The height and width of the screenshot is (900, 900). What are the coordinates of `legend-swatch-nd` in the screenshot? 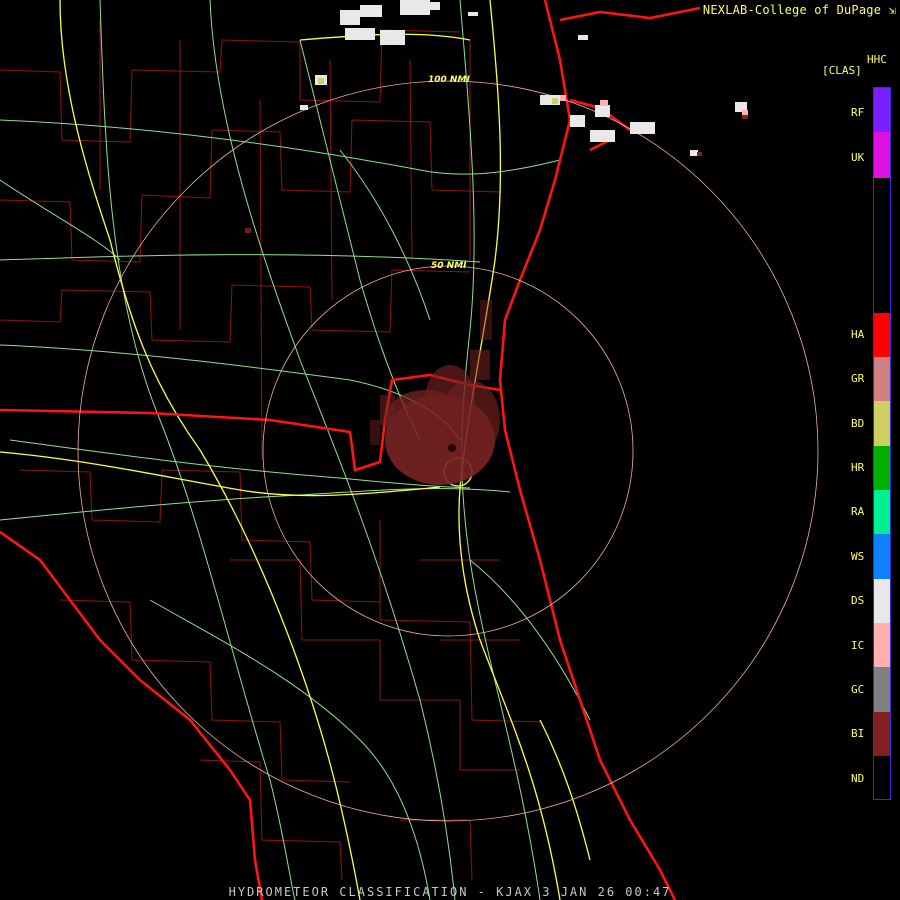 It's located at (882, 777).